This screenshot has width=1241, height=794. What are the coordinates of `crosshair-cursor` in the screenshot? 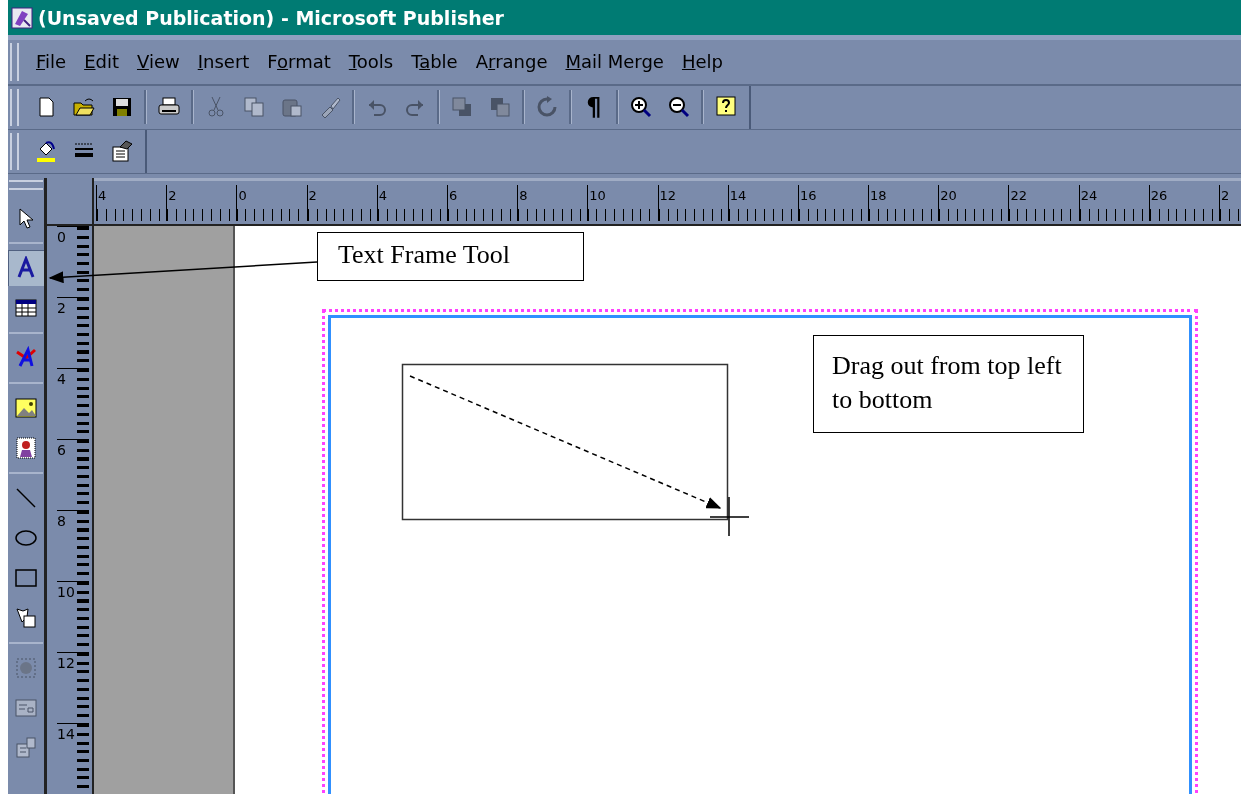 It's located at (729, 516).